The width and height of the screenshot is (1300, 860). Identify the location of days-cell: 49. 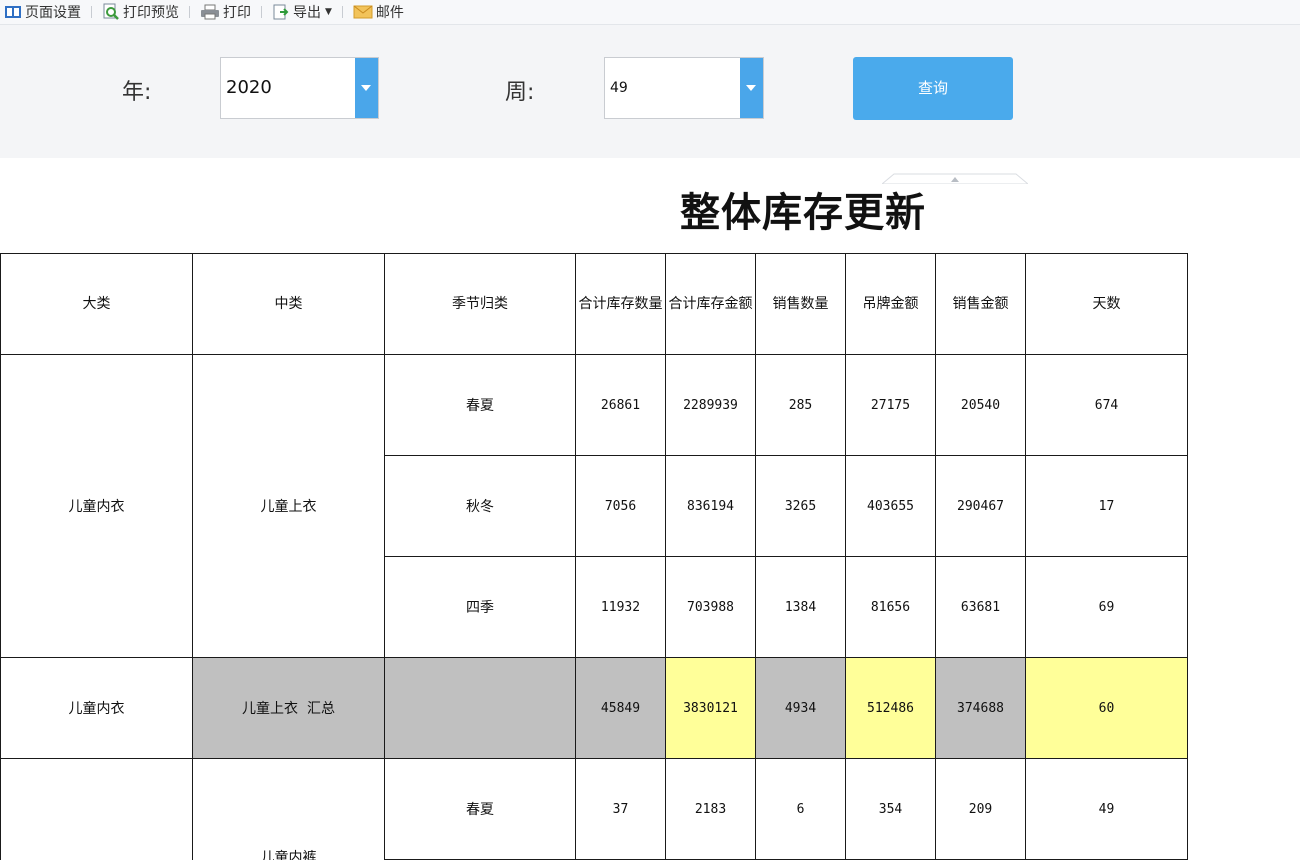
(1106, 809).